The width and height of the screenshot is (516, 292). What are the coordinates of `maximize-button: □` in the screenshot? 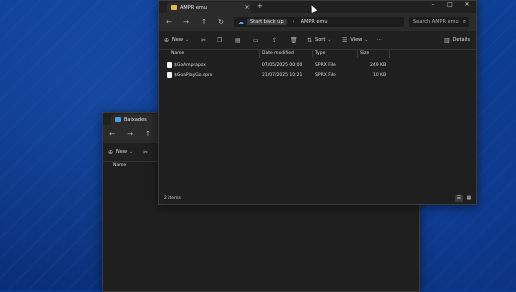 It's located at (450, 5).